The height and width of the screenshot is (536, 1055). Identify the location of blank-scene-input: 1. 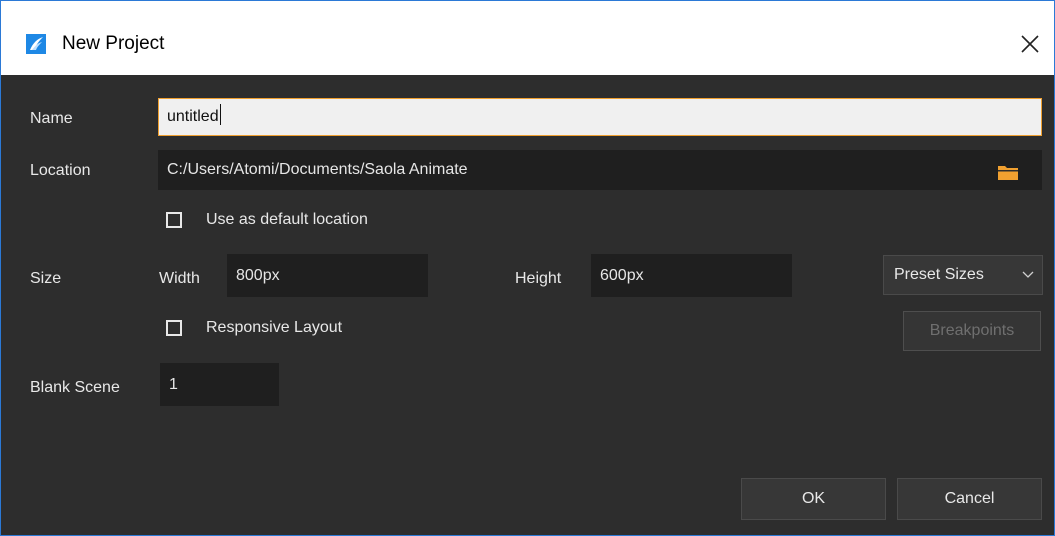
(219, 384).